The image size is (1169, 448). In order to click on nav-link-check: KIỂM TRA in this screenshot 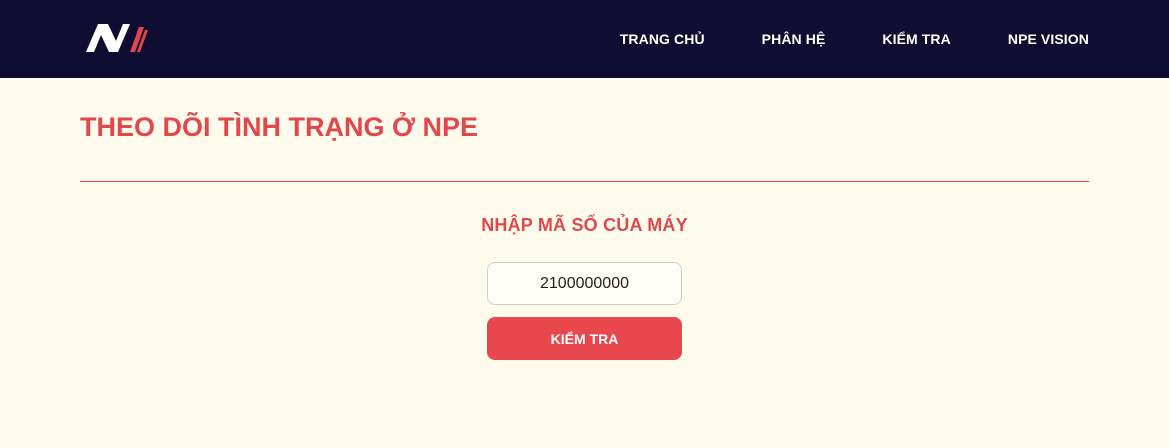, I will do `click(916, 39)`.